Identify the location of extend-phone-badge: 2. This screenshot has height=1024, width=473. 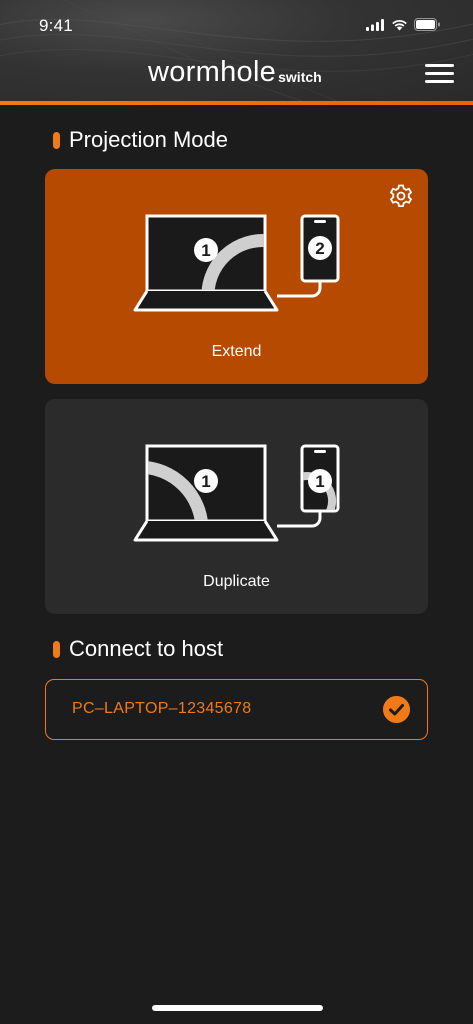
(319, 248).